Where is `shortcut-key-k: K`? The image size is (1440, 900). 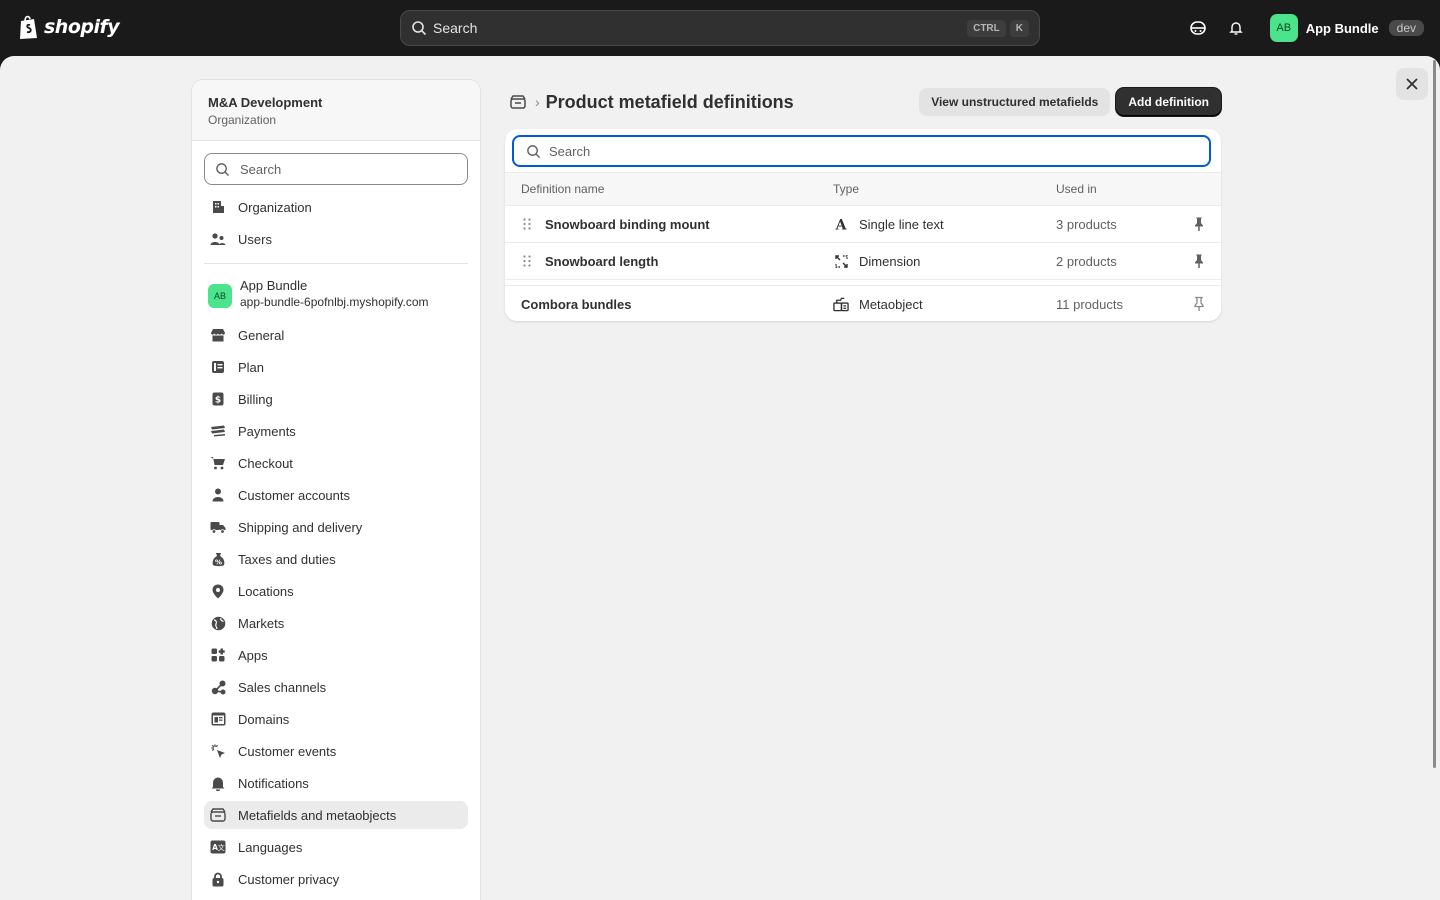
shortcut-key-k: K is located at coordinates (1019, 28).